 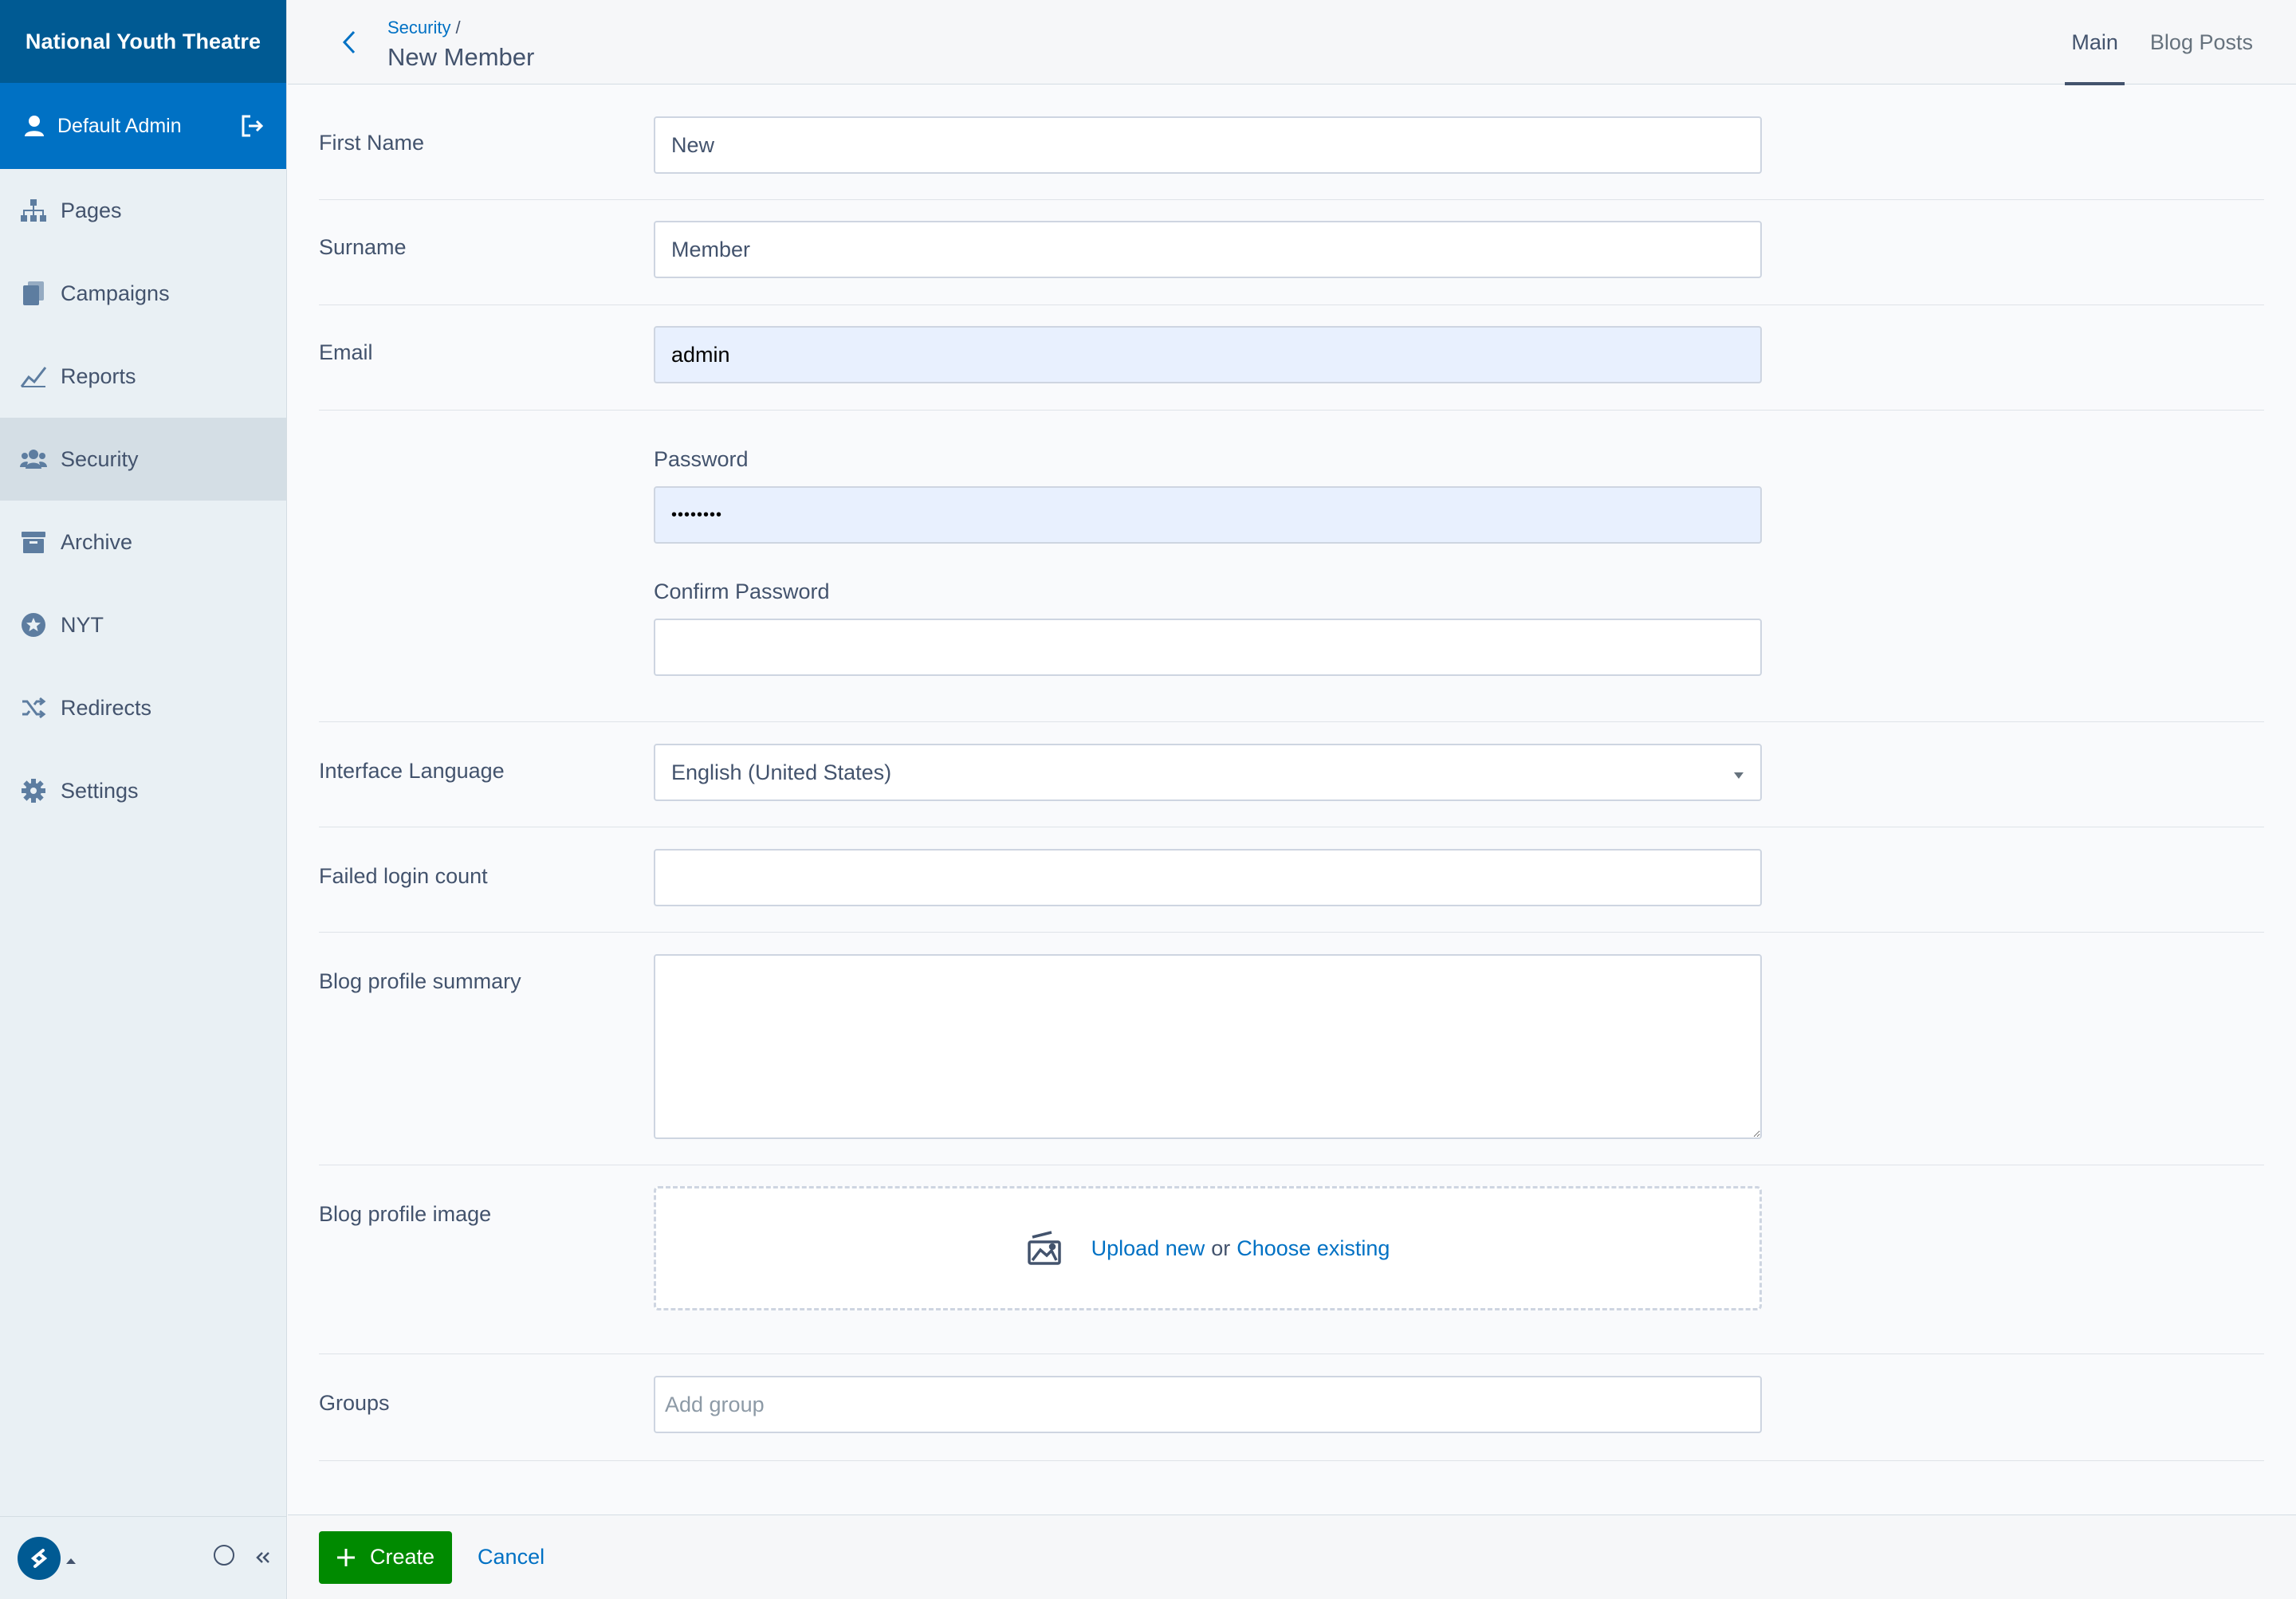 I want to click on sidebar-item-settings: Settings, so click(x=143, y=790).